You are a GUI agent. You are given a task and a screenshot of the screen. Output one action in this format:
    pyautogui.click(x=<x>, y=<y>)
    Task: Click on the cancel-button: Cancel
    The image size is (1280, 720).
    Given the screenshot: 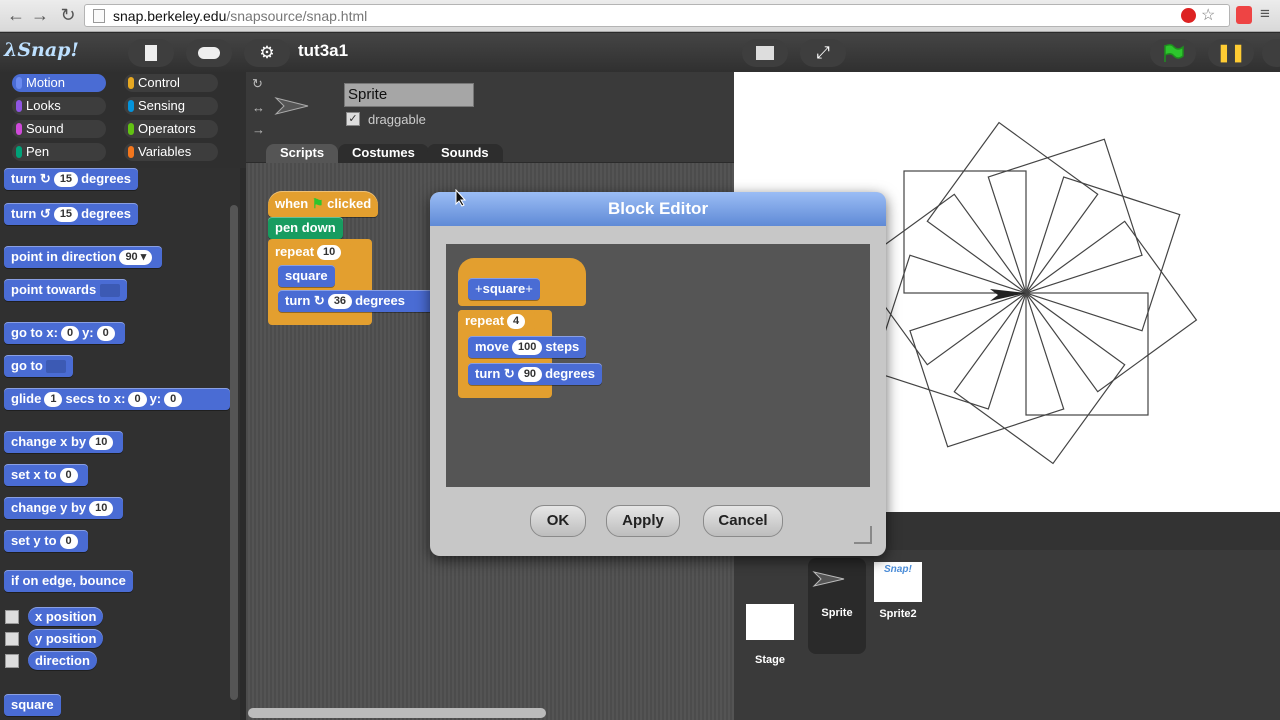 What is the action you would take?
    pyautogui.click(x=743, y=521)
    